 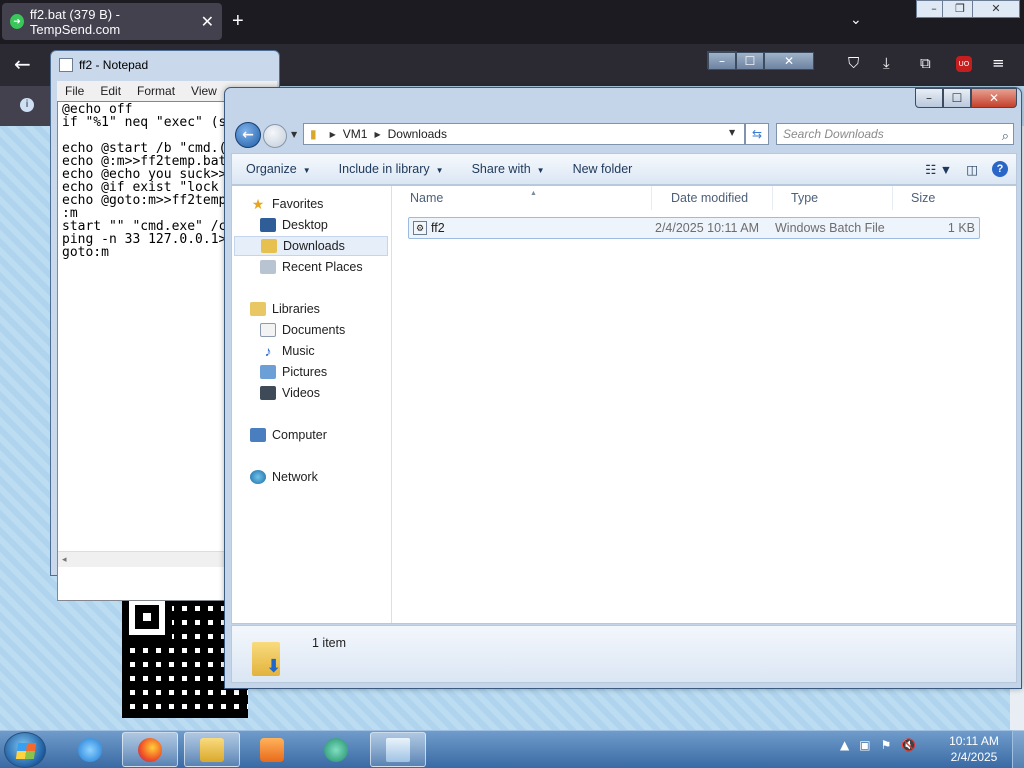 I want to click on taskbar-app, so click(x=336, y=749).